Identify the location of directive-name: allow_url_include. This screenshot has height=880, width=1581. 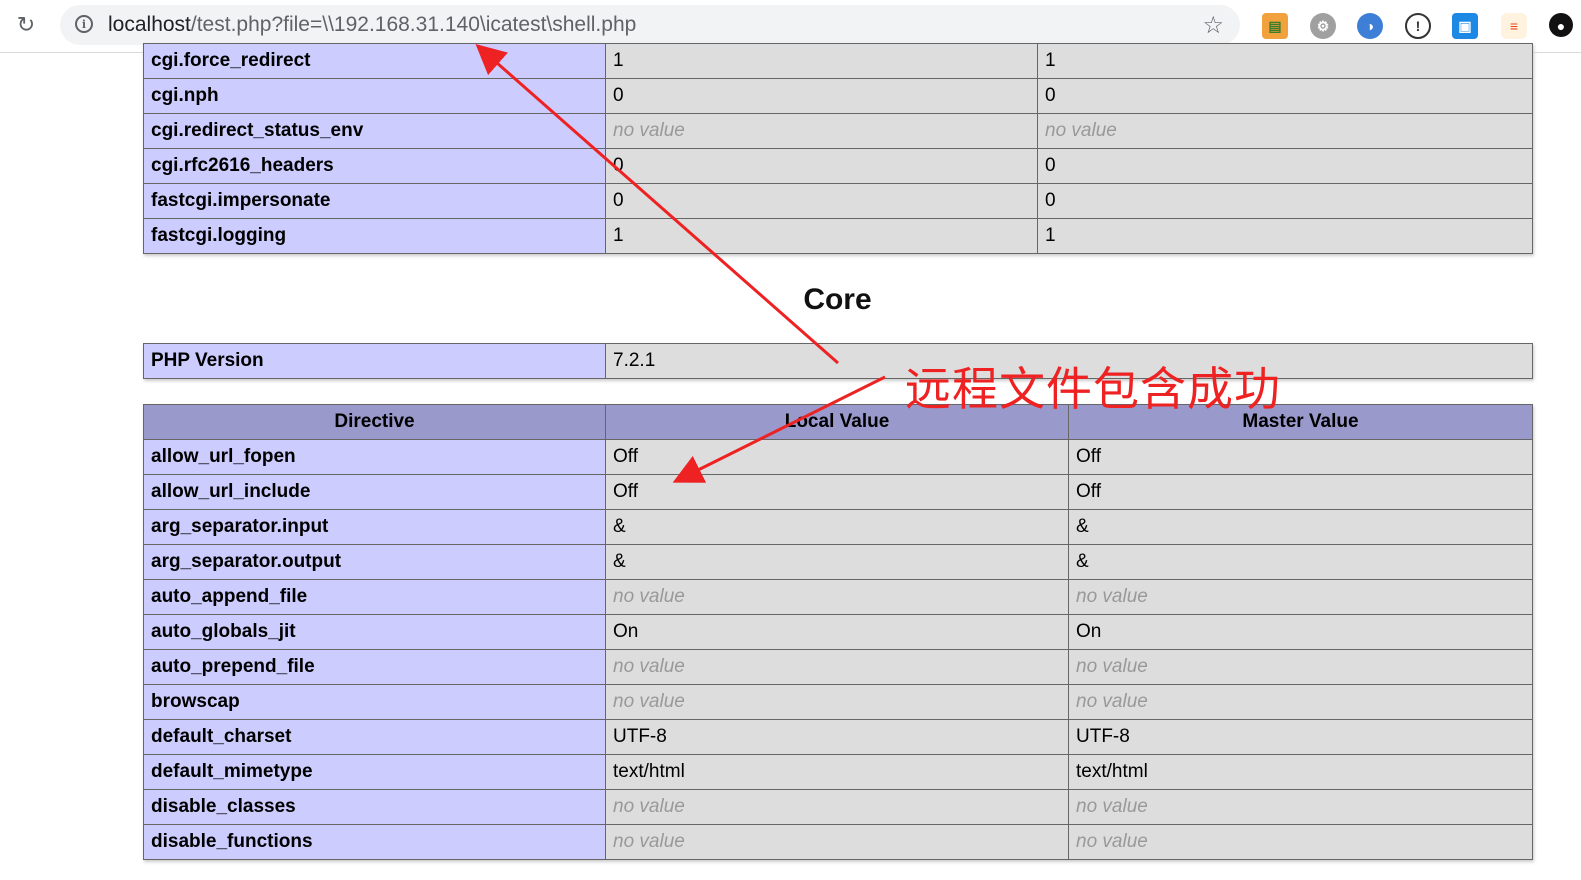
(374, 492).